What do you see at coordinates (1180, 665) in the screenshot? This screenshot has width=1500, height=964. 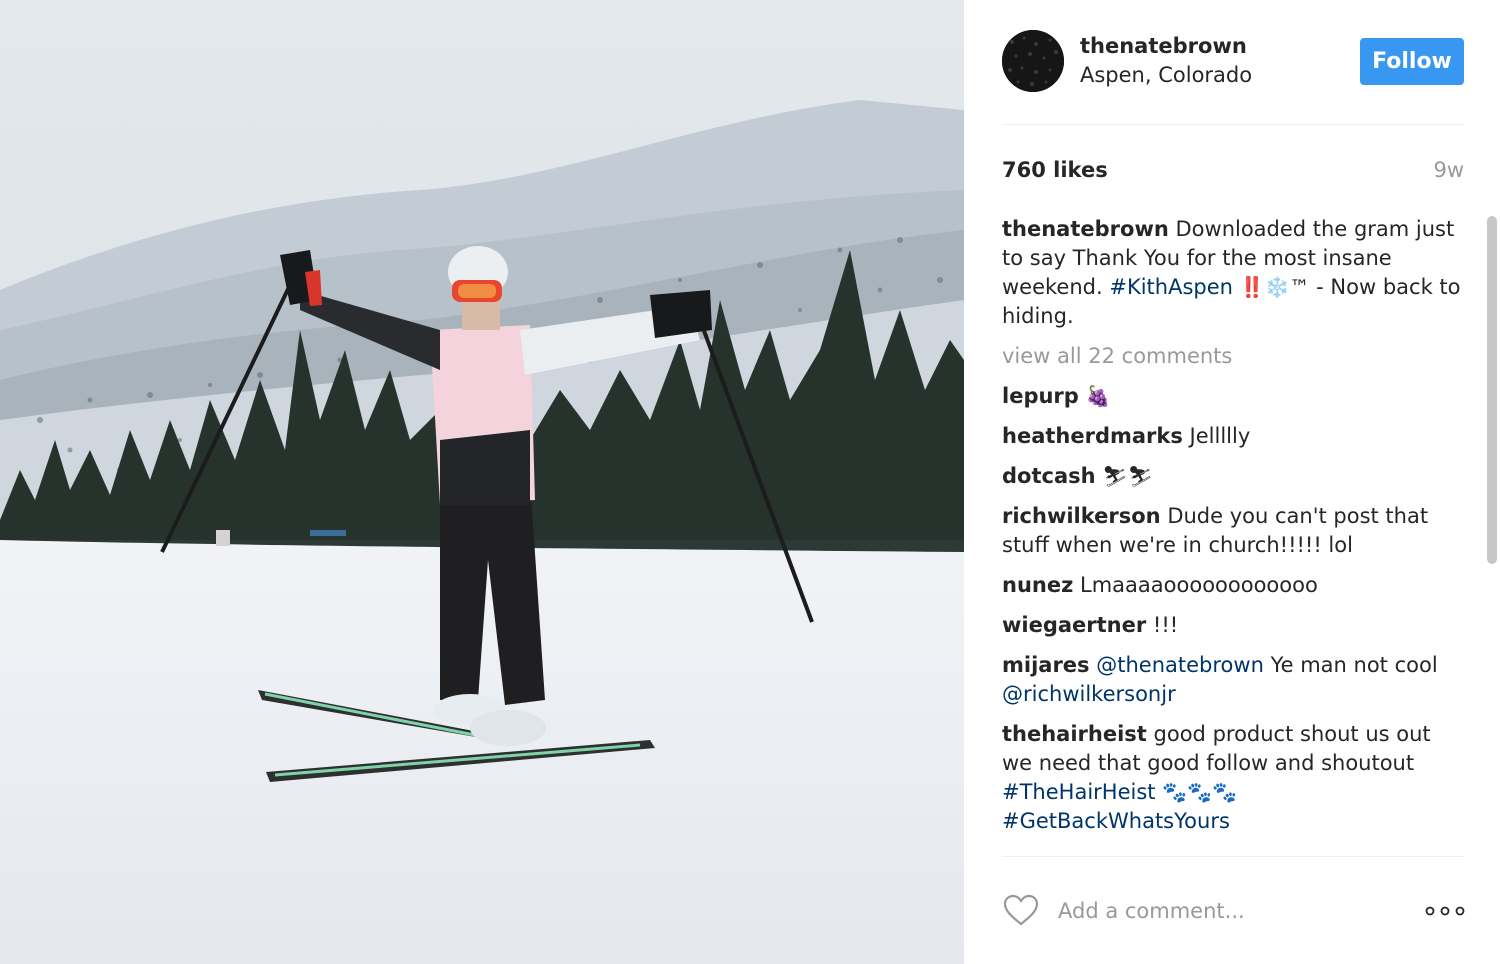 I see `comment-mention: @thenatebrown` at bounding box center [1180, 665].